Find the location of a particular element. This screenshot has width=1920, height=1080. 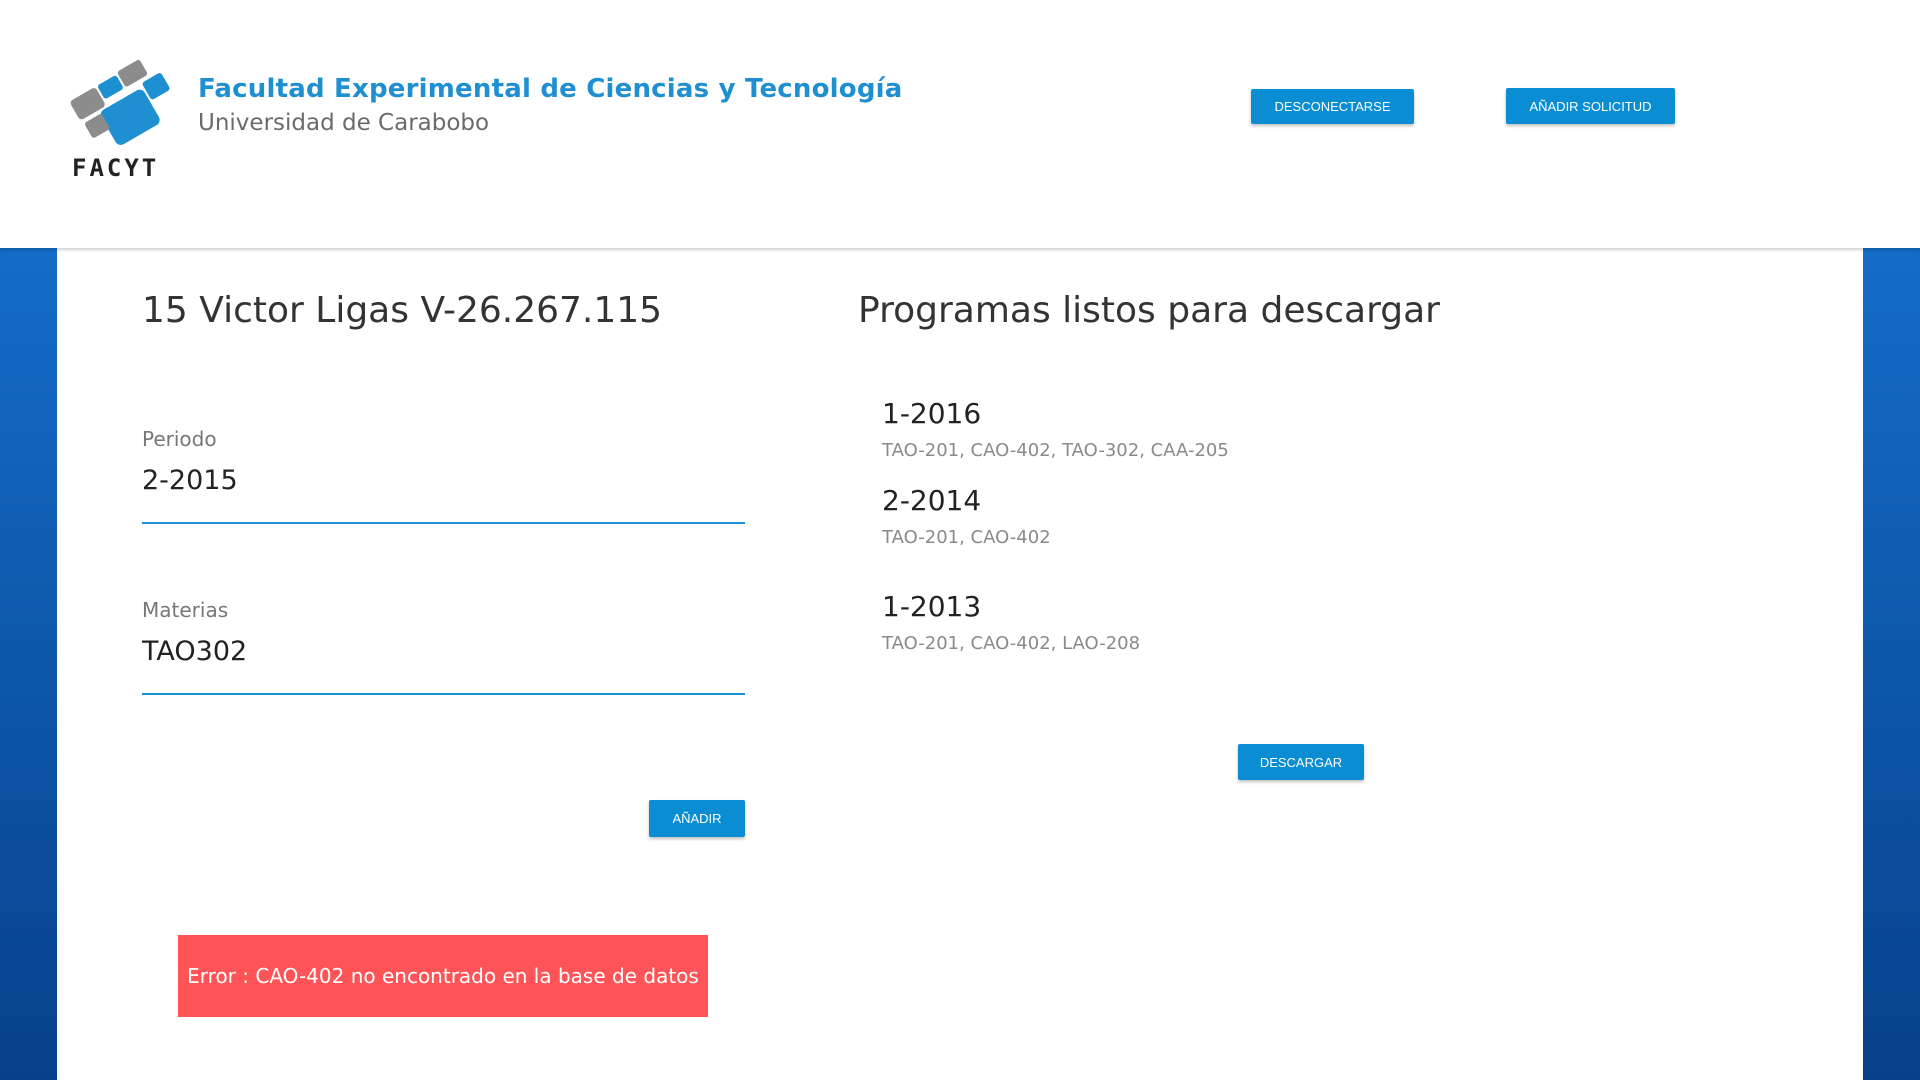

program-period: 1-2013 is located at coordinates (932, 606).